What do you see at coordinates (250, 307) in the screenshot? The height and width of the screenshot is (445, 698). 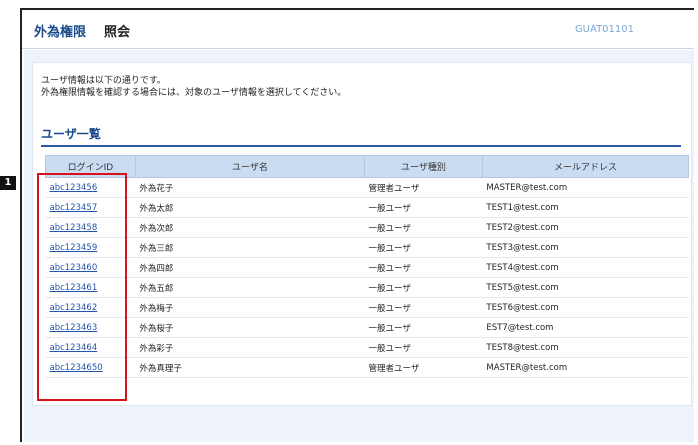 I see `user-name-cell: 外為梅子` at bounding box center [250, 307].